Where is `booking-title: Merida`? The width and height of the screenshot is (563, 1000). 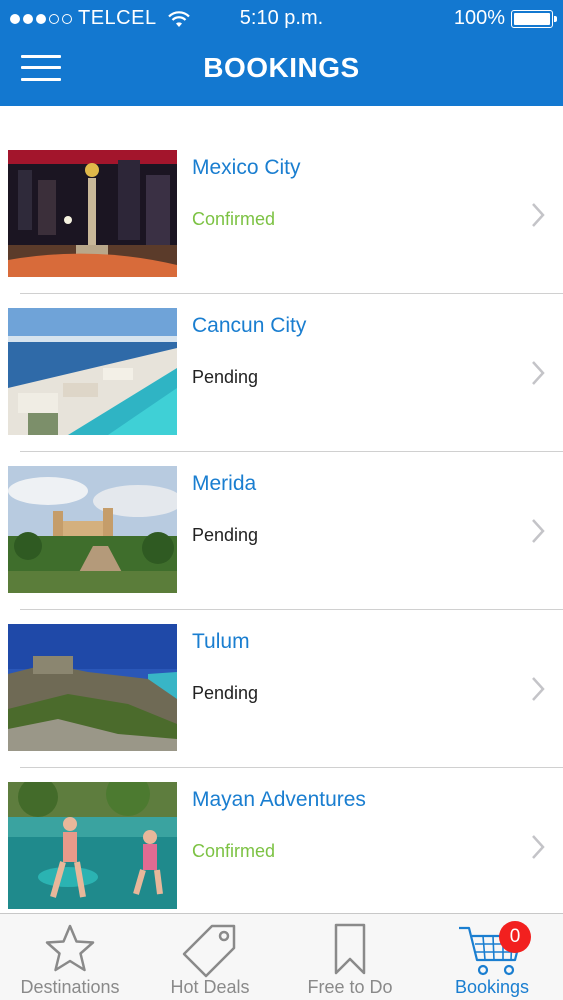 booking-title: Merida is located at coordinates (224, 483).